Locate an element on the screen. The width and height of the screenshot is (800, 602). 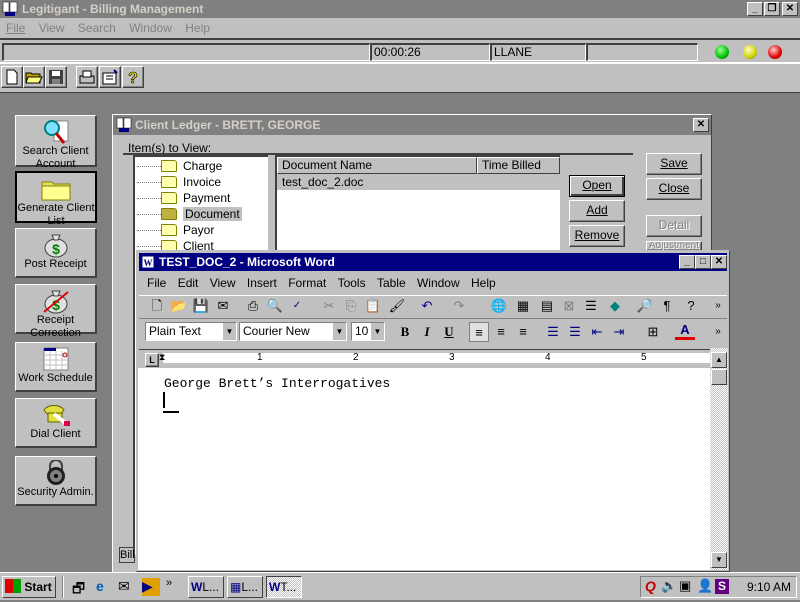
scroll-thumb is located at coordinates (719, 377).